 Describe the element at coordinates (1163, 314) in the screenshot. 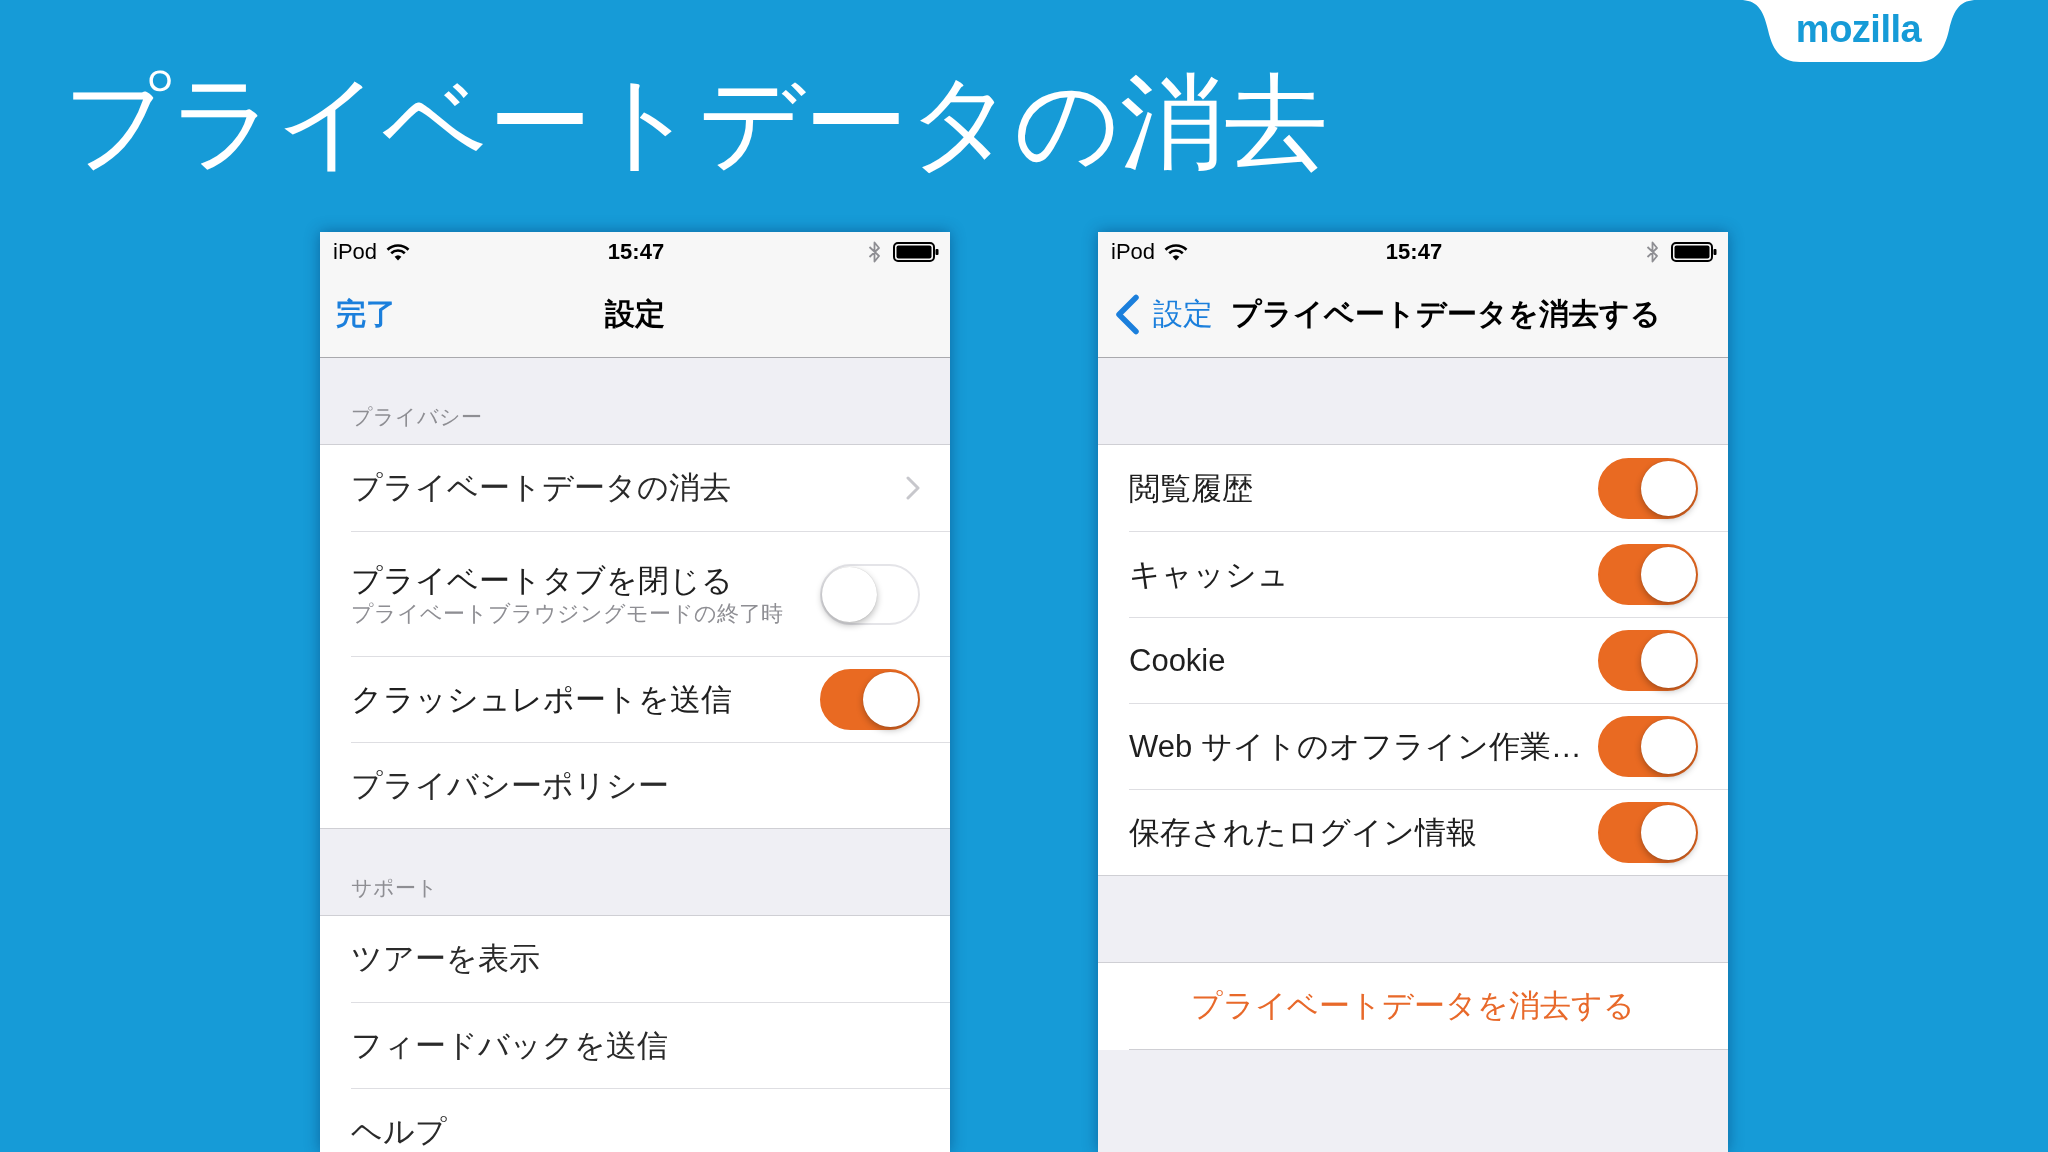

I see `back-button: 設定` at that location.